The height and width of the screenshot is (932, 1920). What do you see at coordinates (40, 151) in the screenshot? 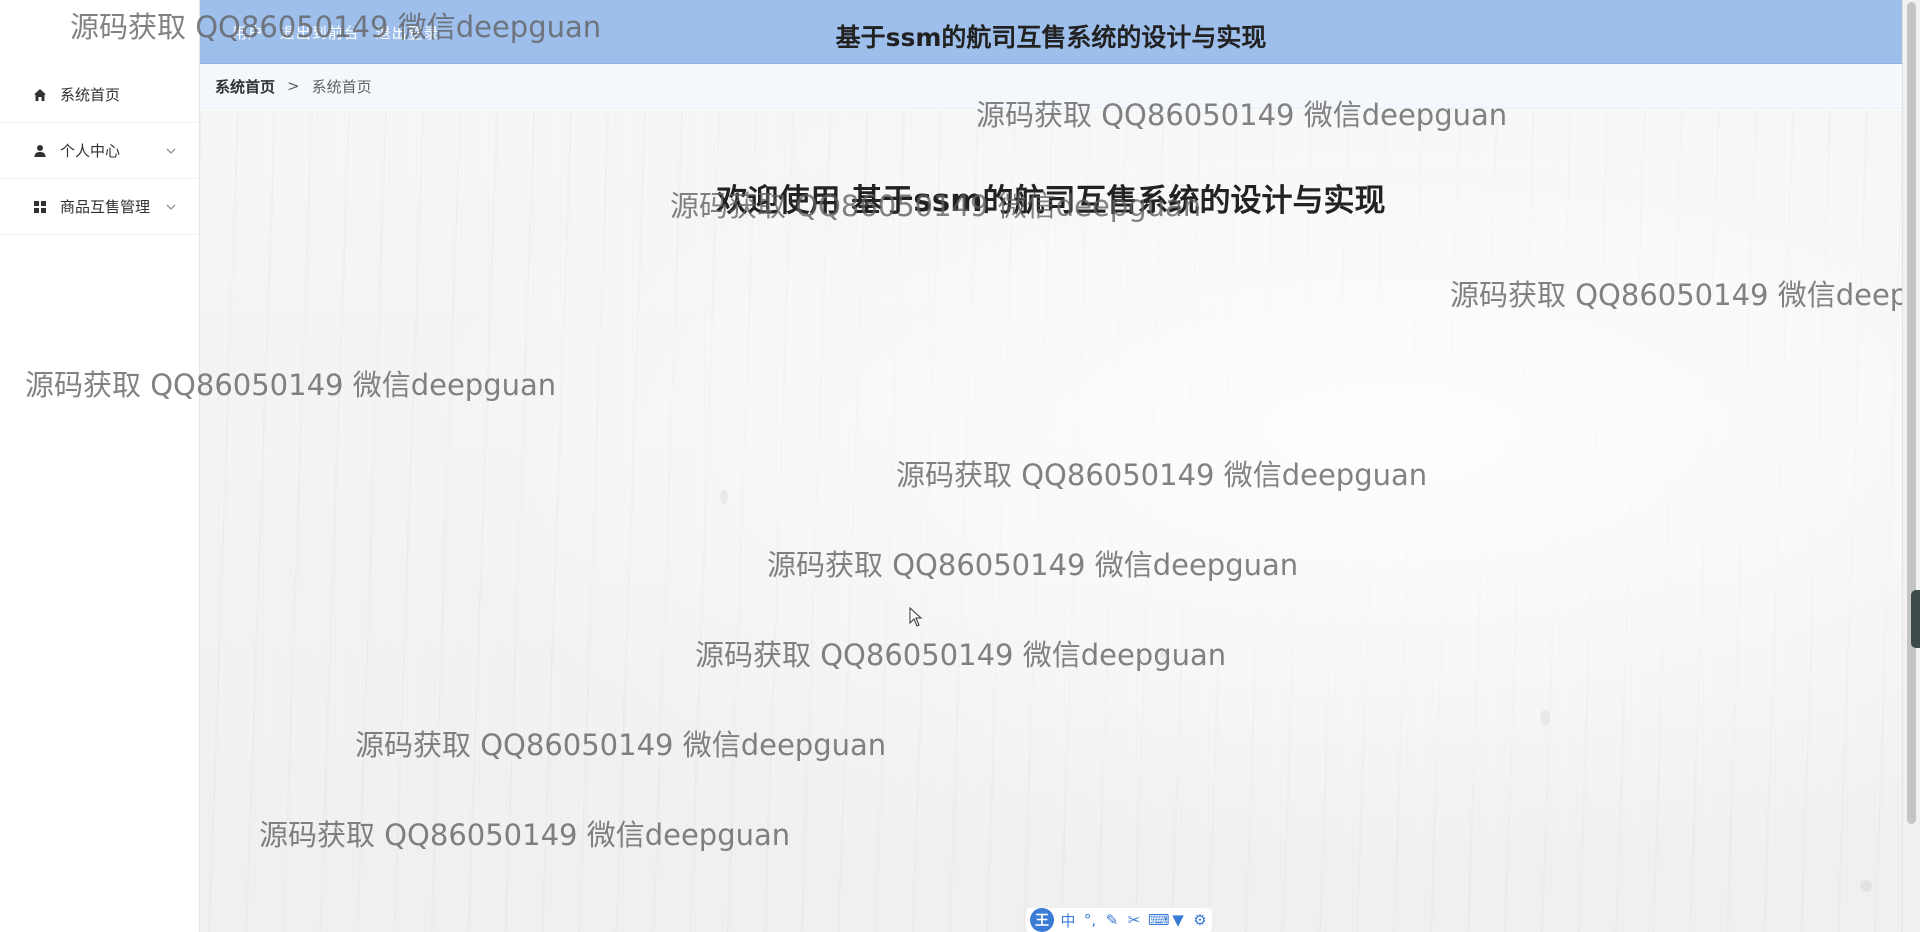
I see `user-icon` at bounding box center [40, 151].